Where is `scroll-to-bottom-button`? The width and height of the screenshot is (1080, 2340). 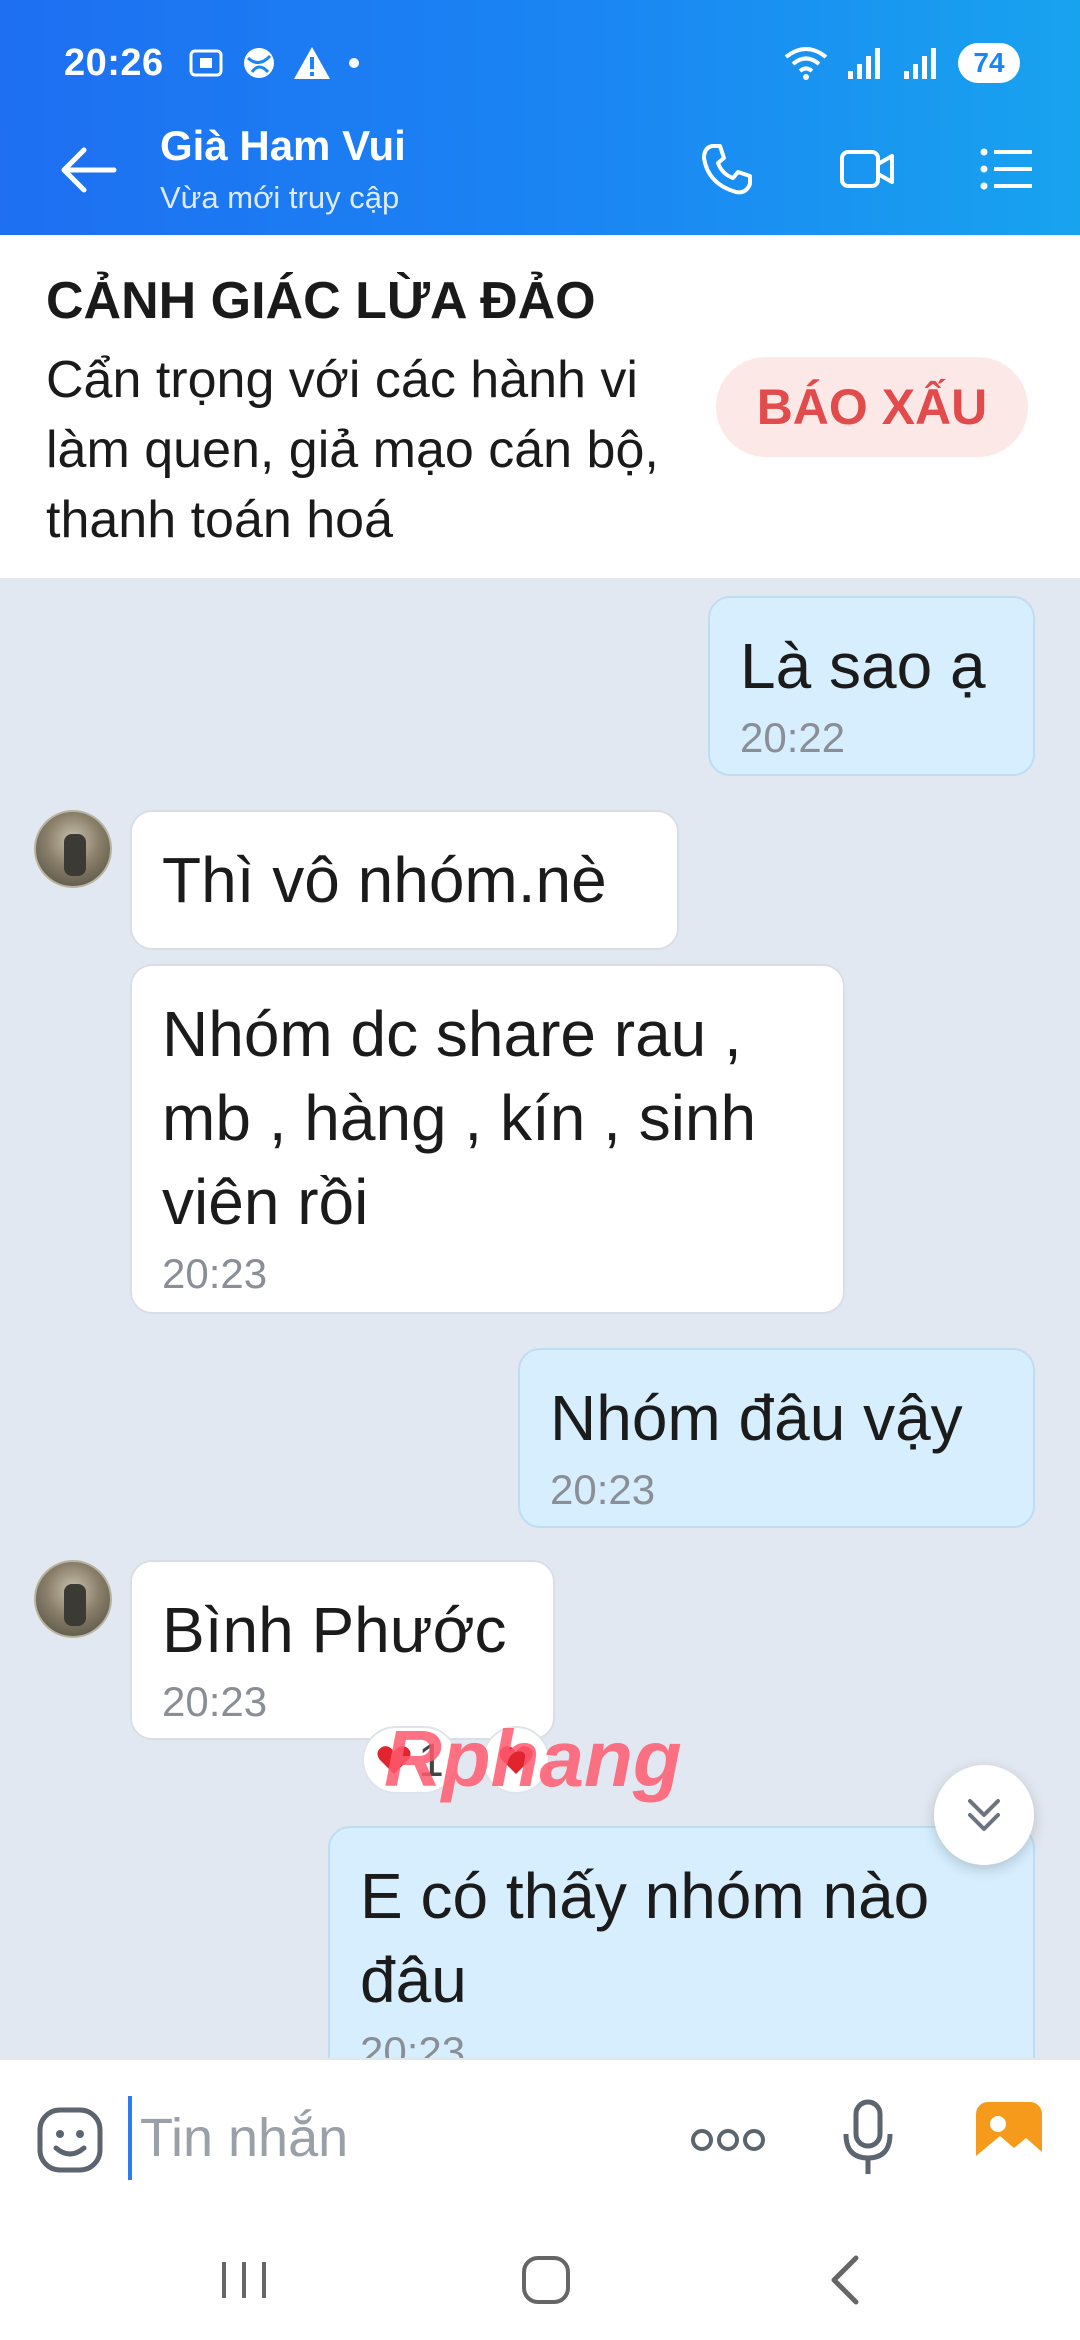
scroll-to-bottom-button is located at coordinates (984, 1815).